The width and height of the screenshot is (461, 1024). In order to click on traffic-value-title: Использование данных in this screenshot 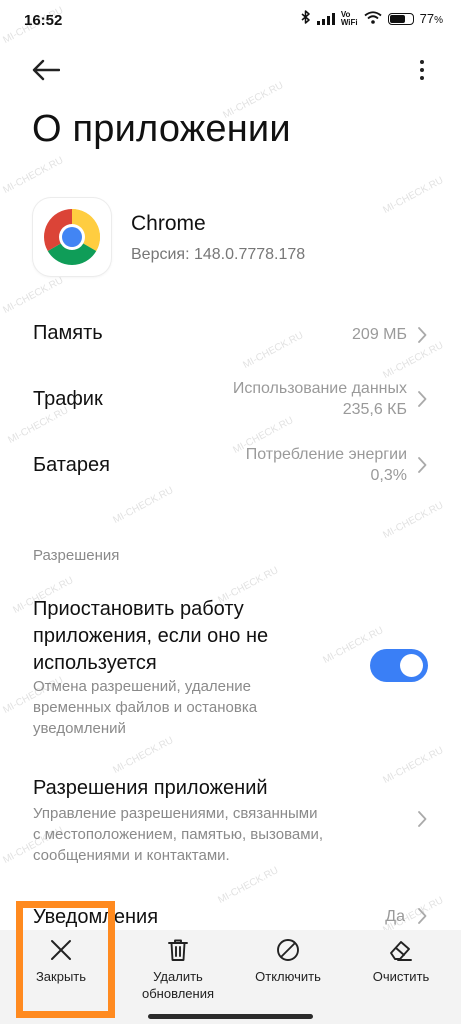, I will do `click(319, 388)`.